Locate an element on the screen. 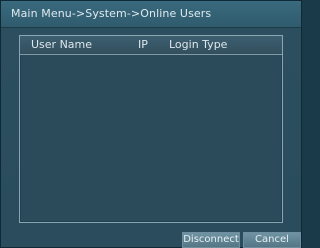 The image size is (320, 248). column-login-type: Login Type is located at coordinates (198, 44).